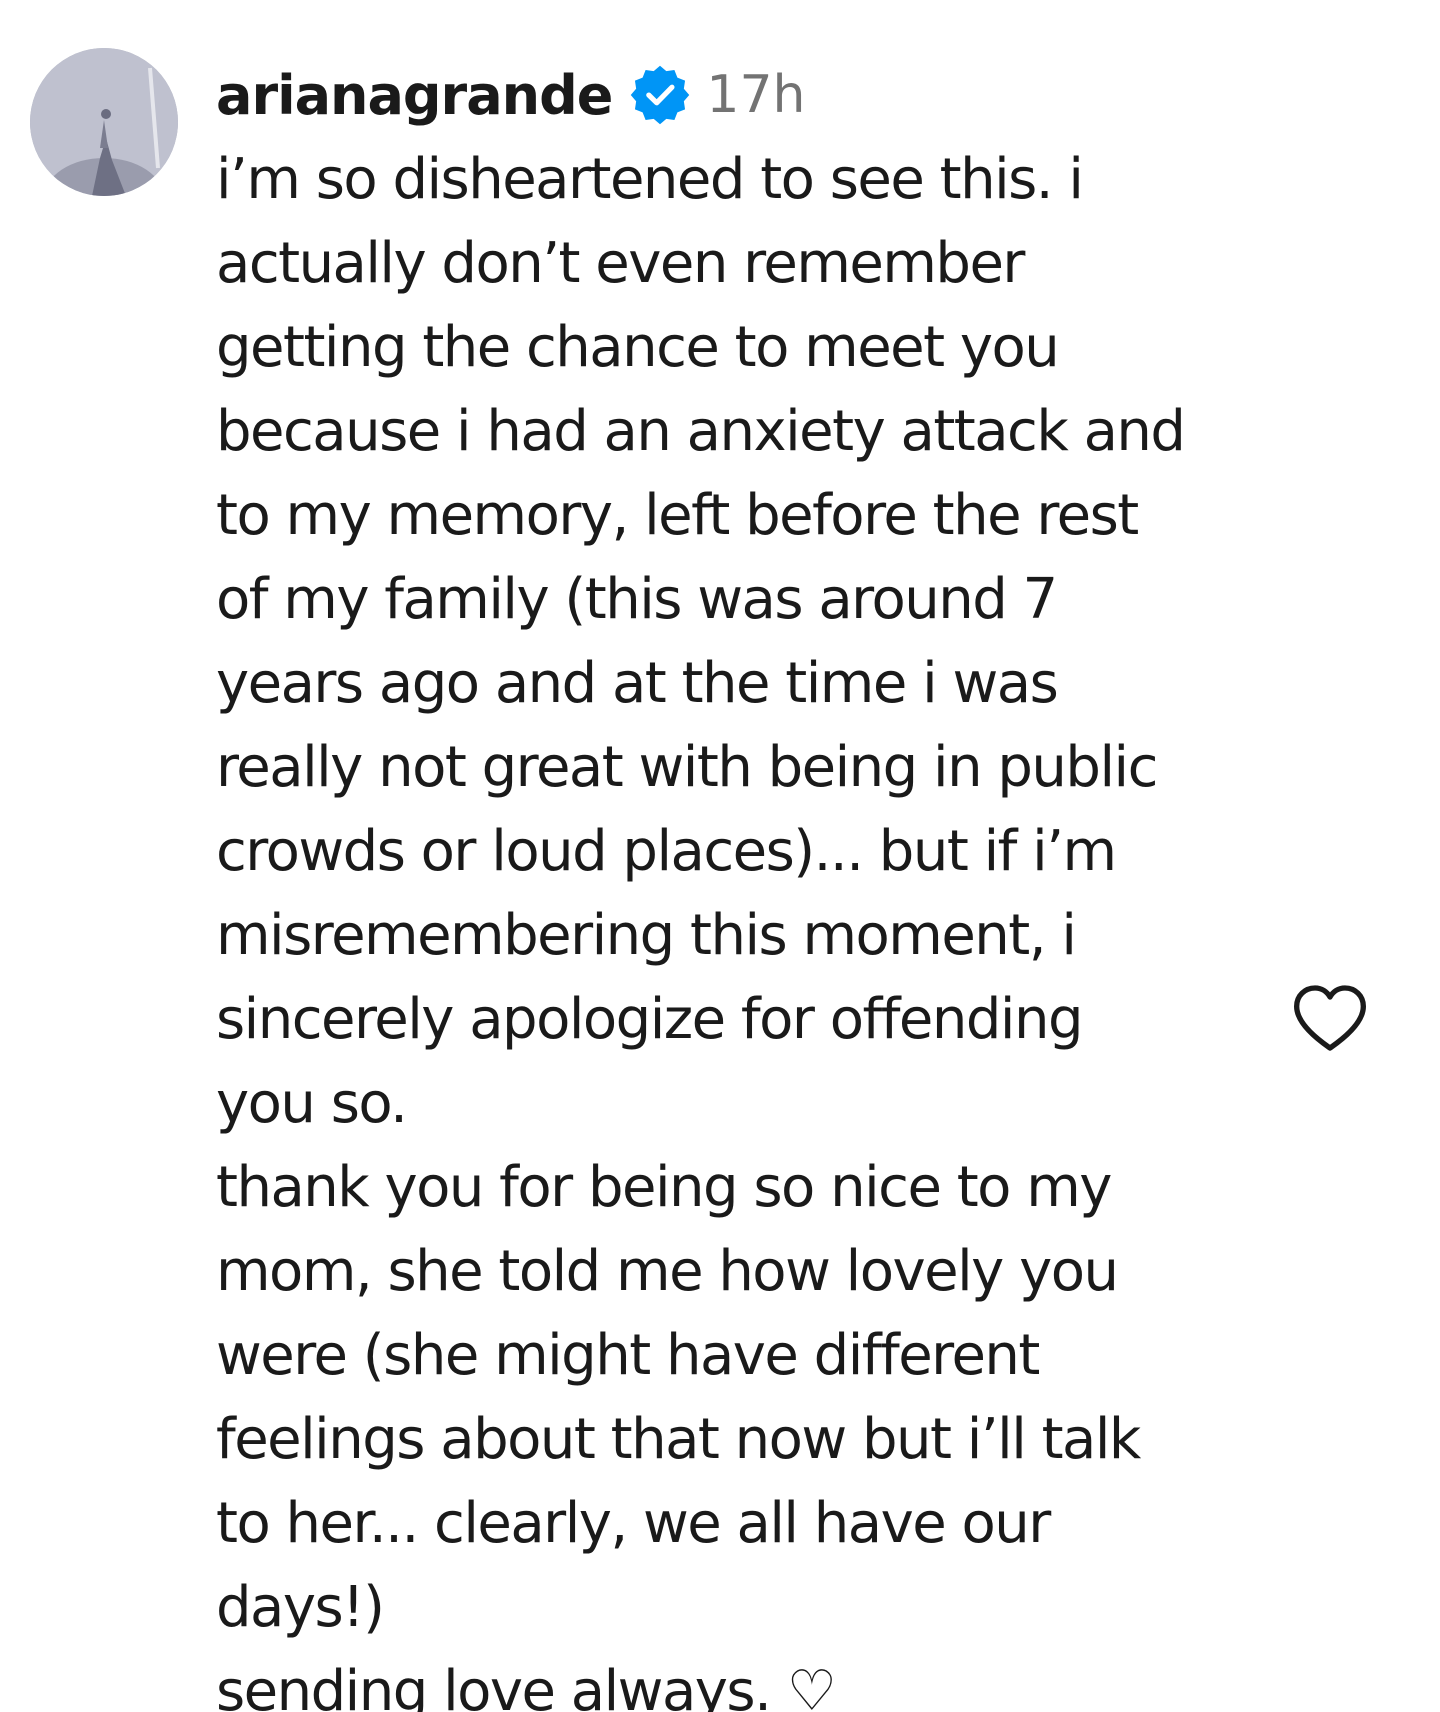 This screenshot has width=1440, height=1712. What do you see at coordinates (633, 1523) in the screenshot?
I see `comment-text-line: to her... clearly, we all have our` at bounding box center [633, 1523].